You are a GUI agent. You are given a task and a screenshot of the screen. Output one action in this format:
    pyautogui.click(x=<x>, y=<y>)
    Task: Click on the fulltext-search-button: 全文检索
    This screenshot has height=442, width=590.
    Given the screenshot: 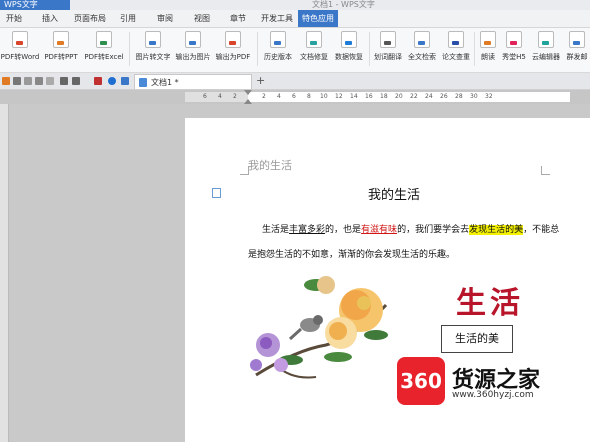 What is the action you would take?
    pyautogui.click(x=422, y=46)
    